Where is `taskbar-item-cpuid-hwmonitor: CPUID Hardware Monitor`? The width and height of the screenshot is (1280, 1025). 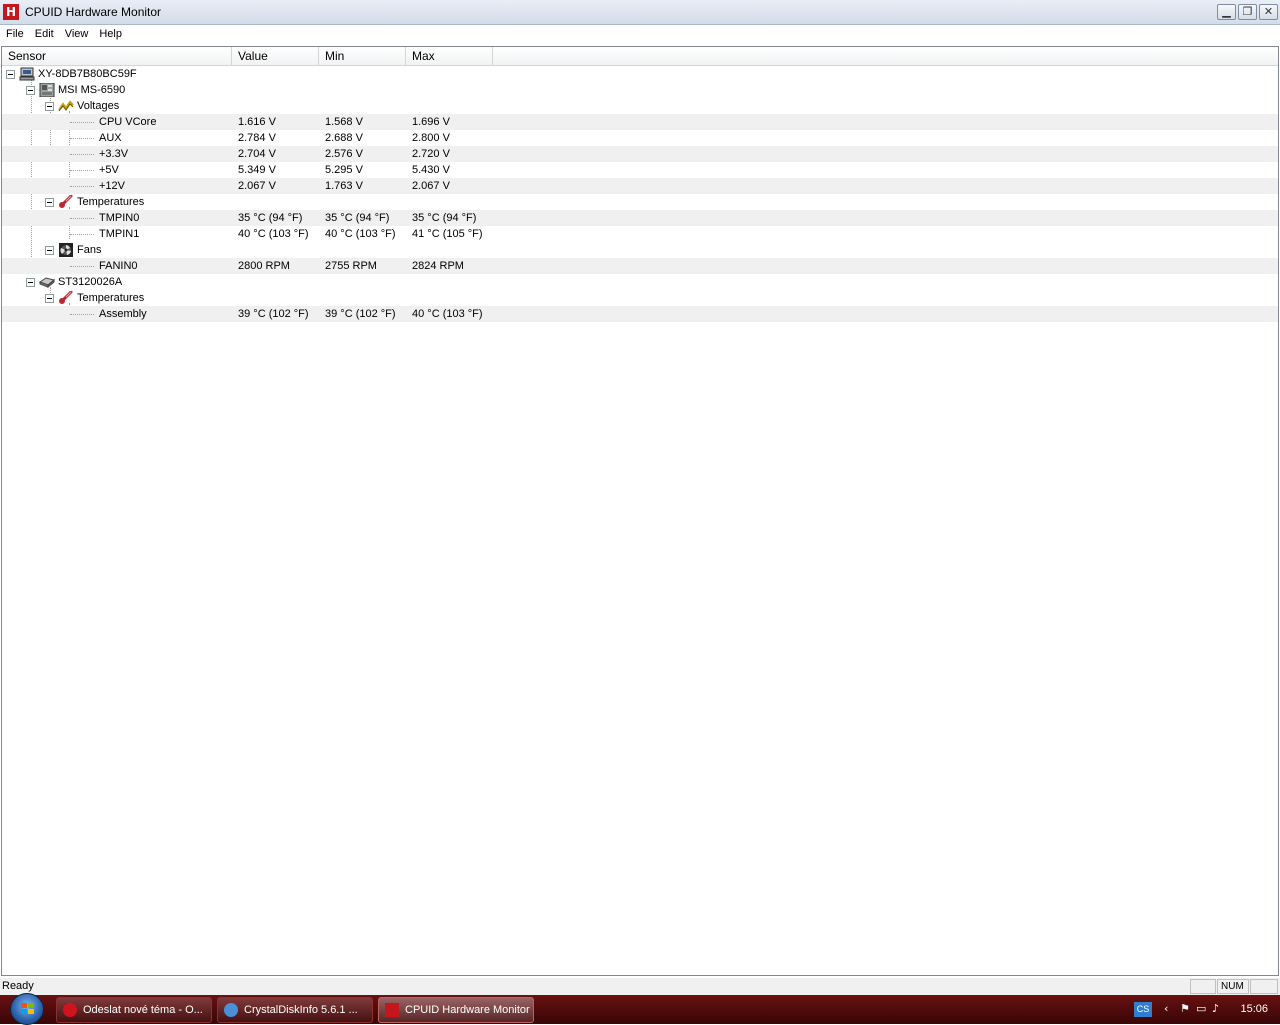 taskbar-item-cpuid-hwmonitor: CPUID Hardware Monitor is located at coordinates (456, 1010).